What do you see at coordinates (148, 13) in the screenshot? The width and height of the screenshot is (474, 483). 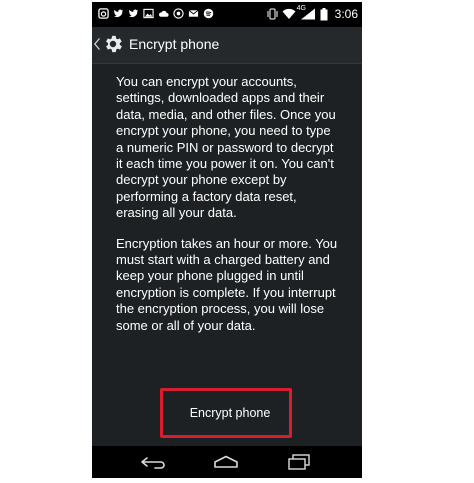 I see `photo-icon` at bounding box center [148, 13].